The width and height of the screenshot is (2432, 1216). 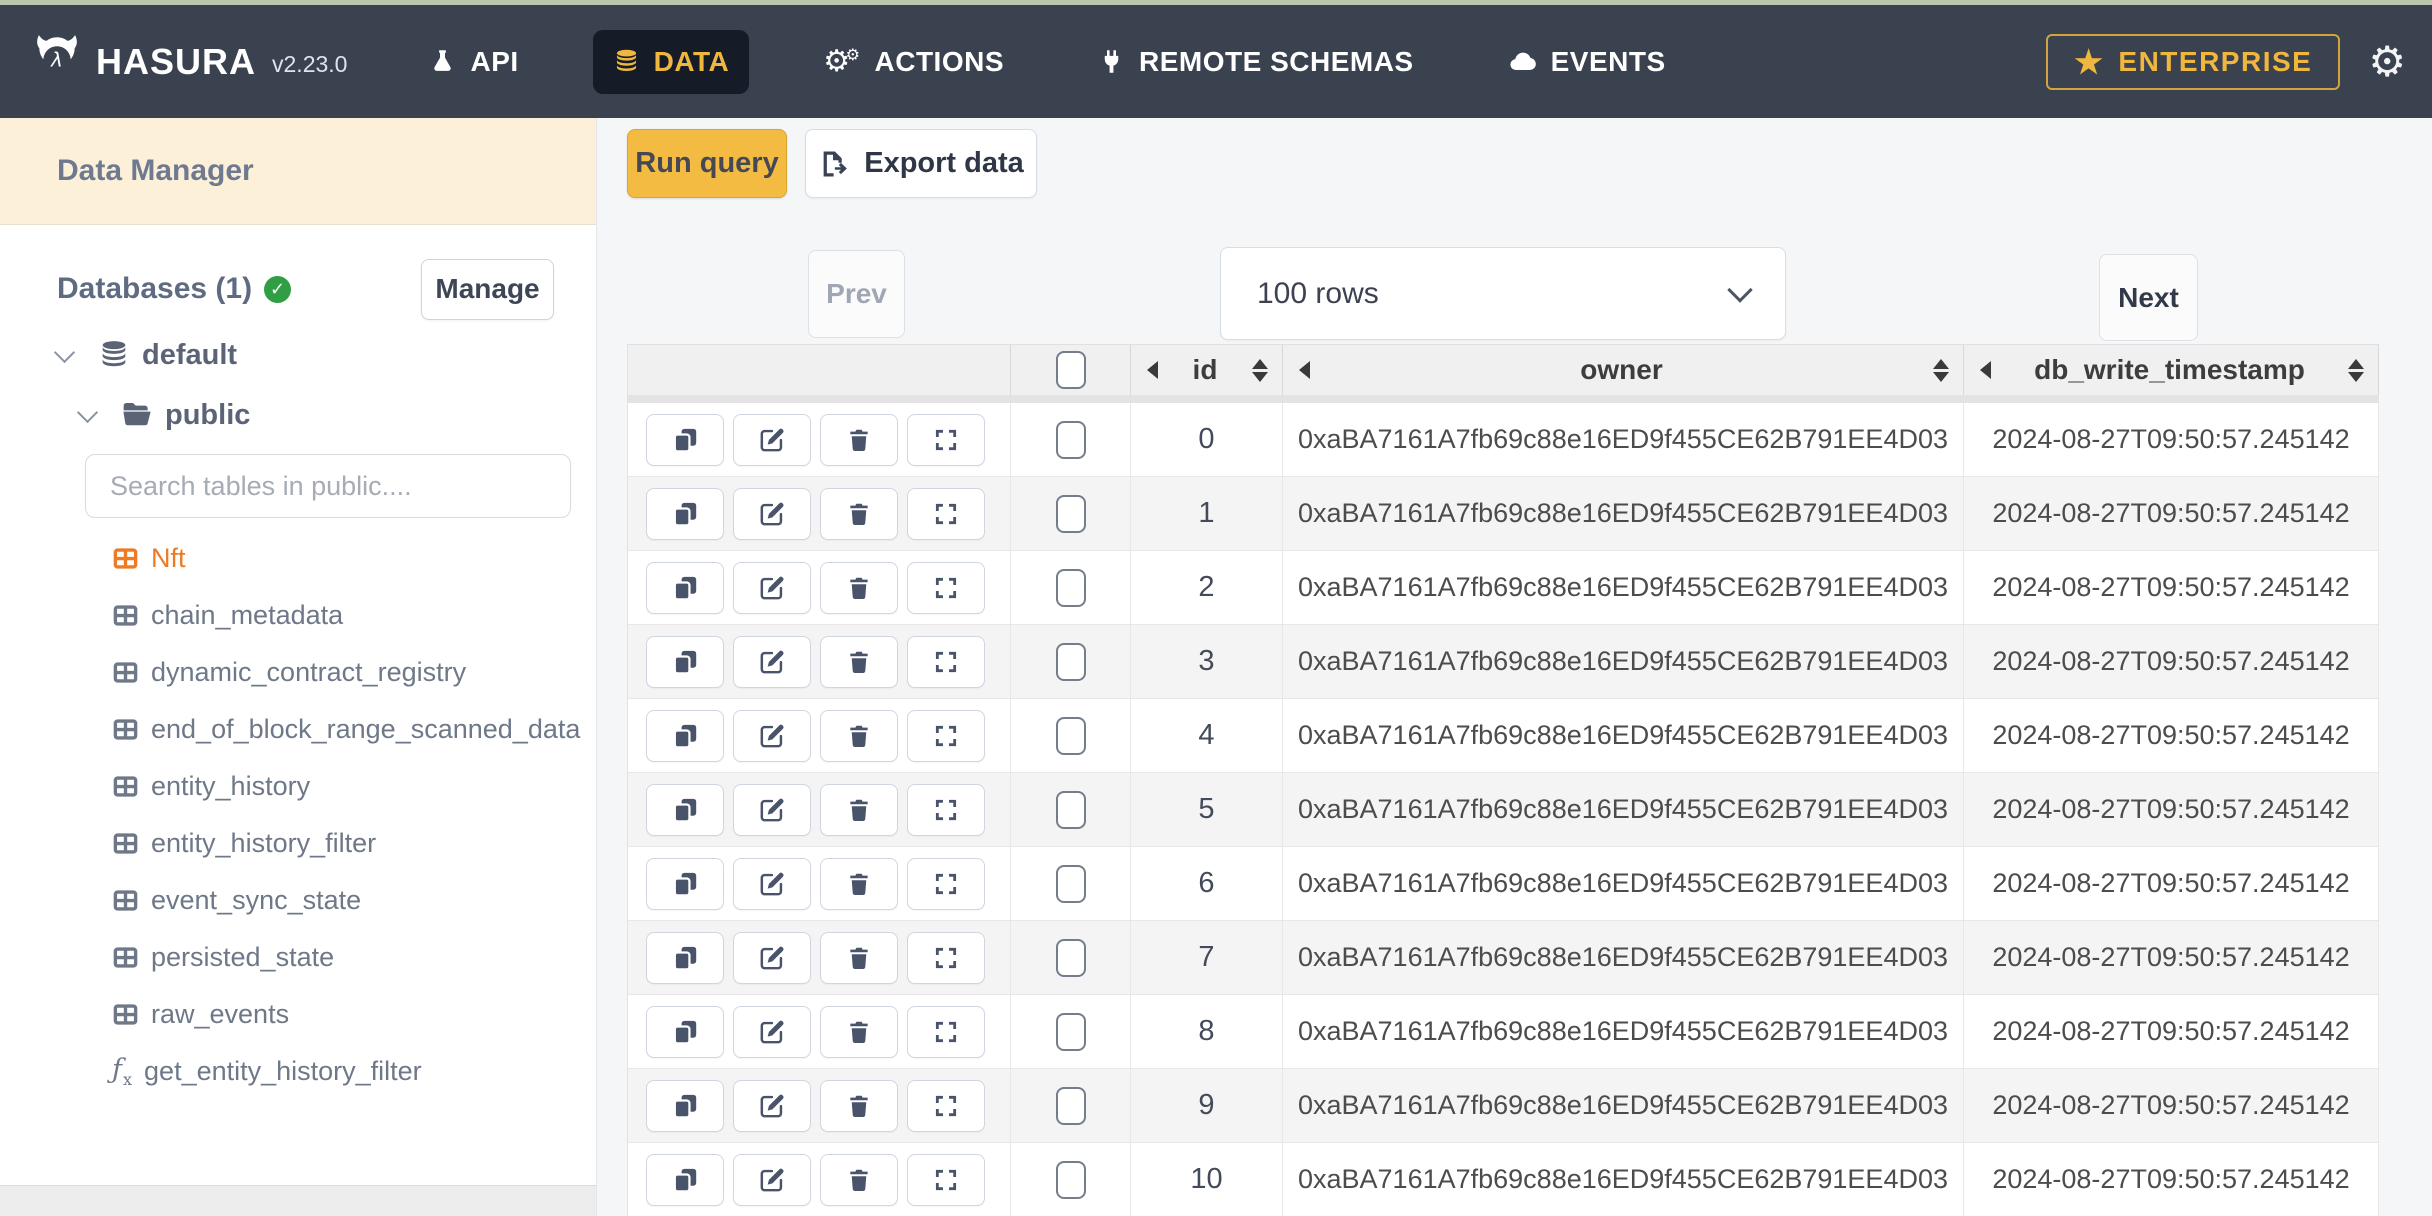 I want to click on next-page-button: Next, so click(x=2148, y=297).